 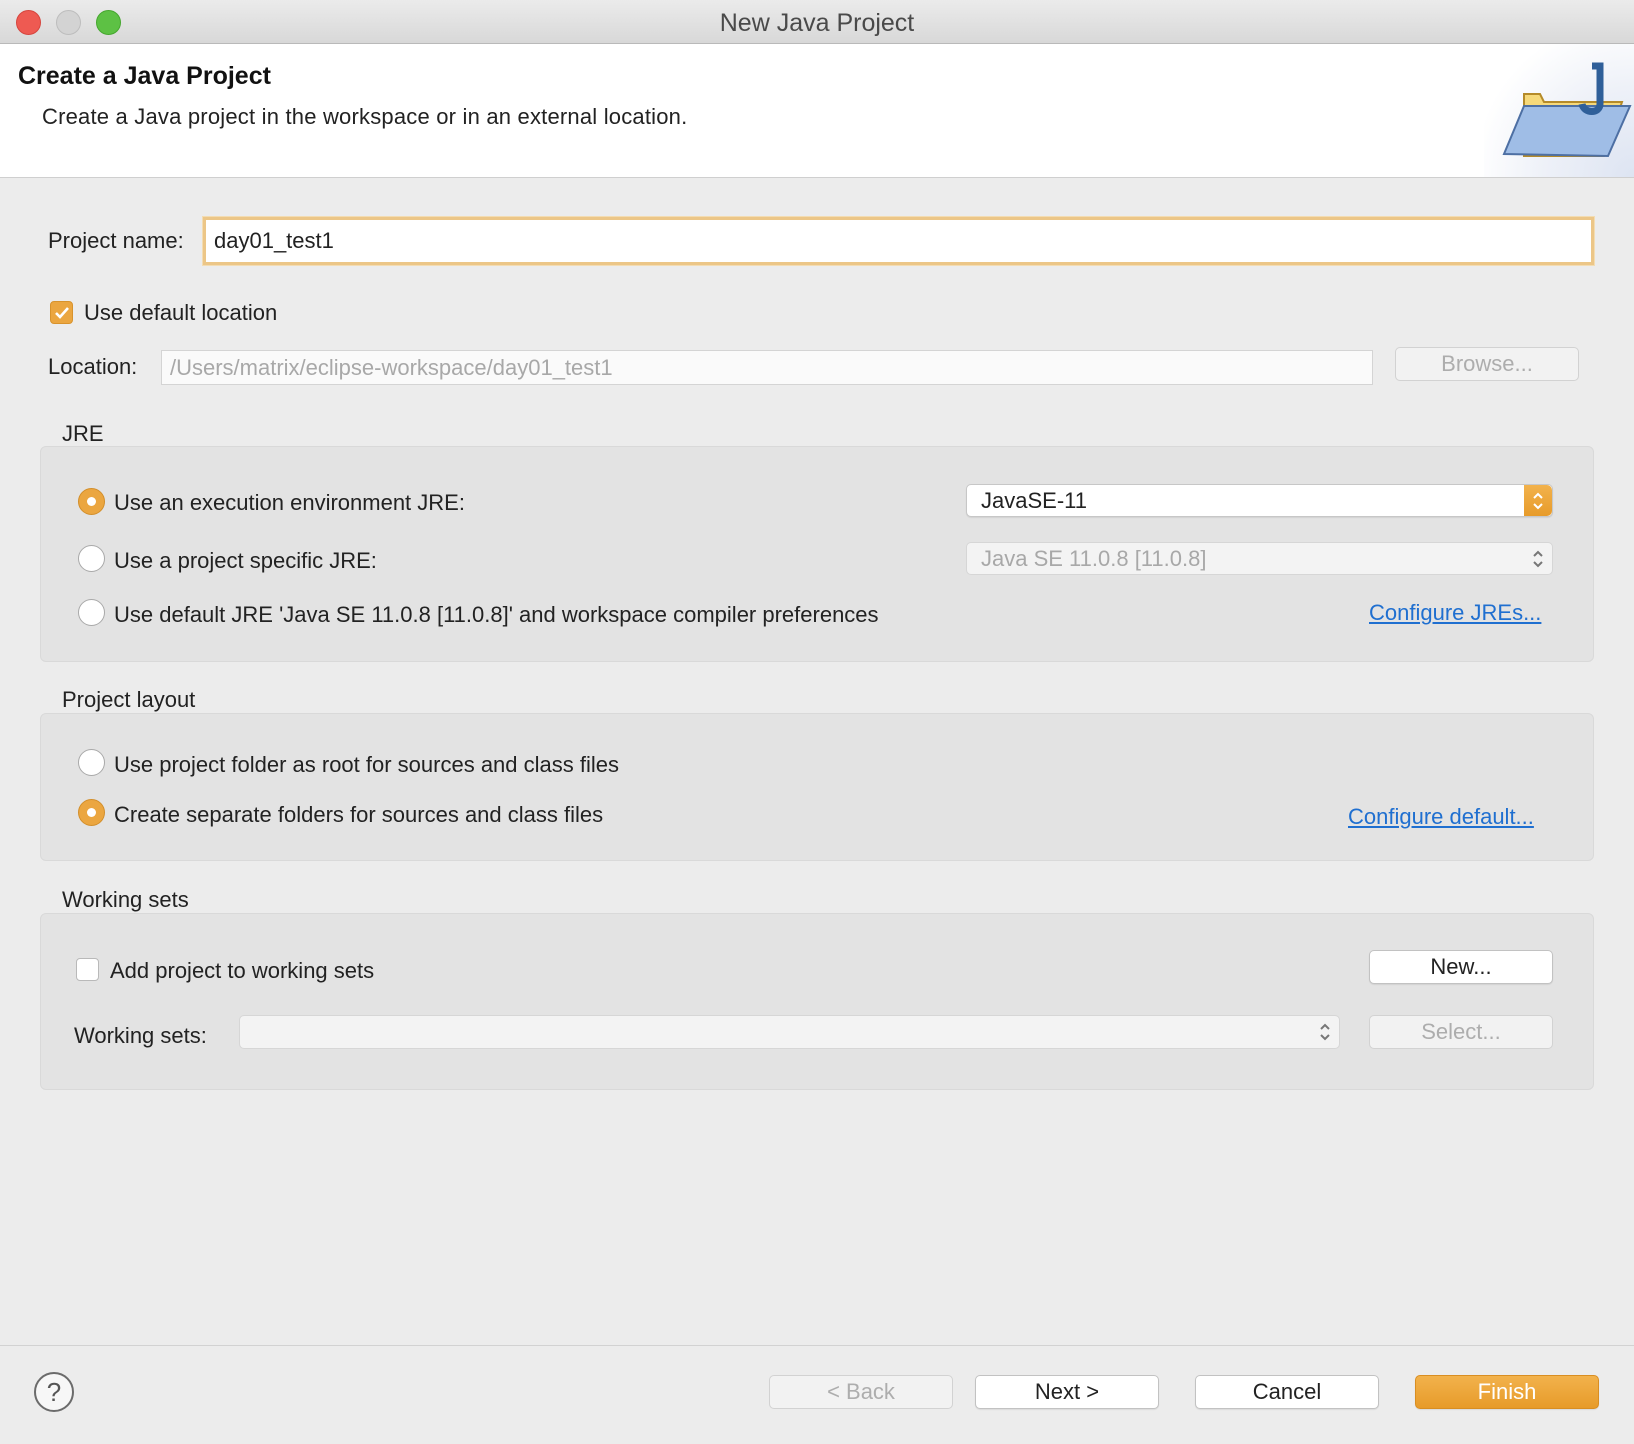 I want to click on project-name-label: Project name:, so click(x=116, y=240).